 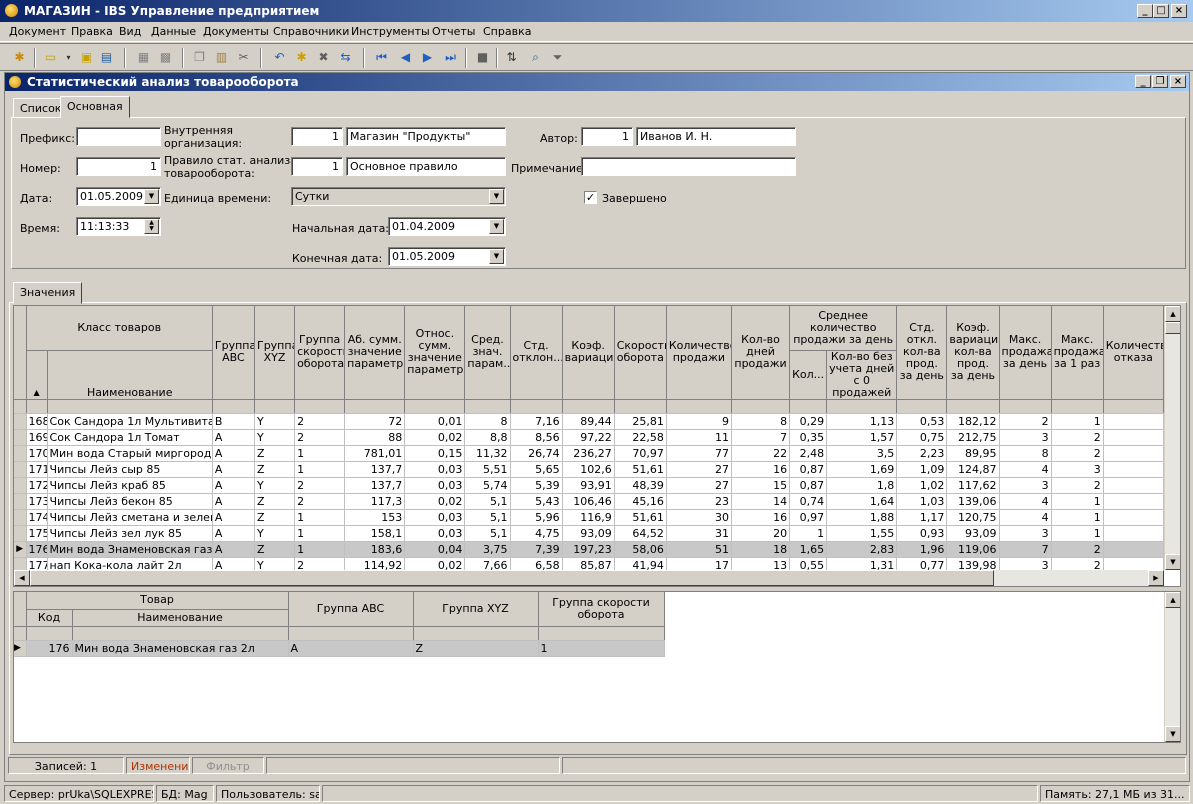 What do you see at coordinates (118, 196) in the screenshot?
I see `date-field: 01.05.2009 ▼` at bounding box center [118, 196].